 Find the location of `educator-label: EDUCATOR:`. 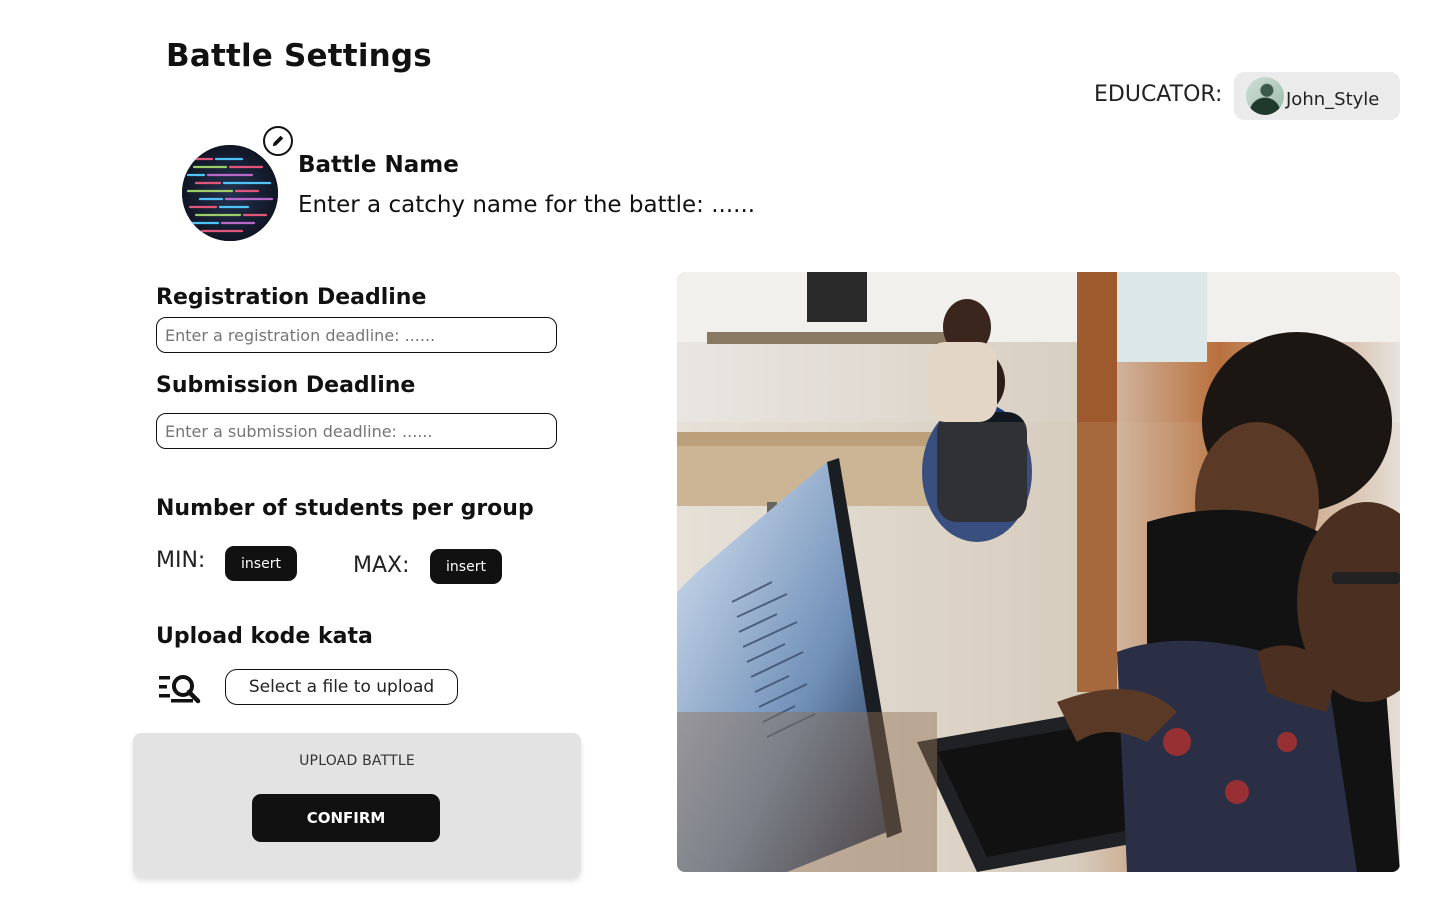

educator-label: EDUCATOR: is located at coordinates (1158, 94).